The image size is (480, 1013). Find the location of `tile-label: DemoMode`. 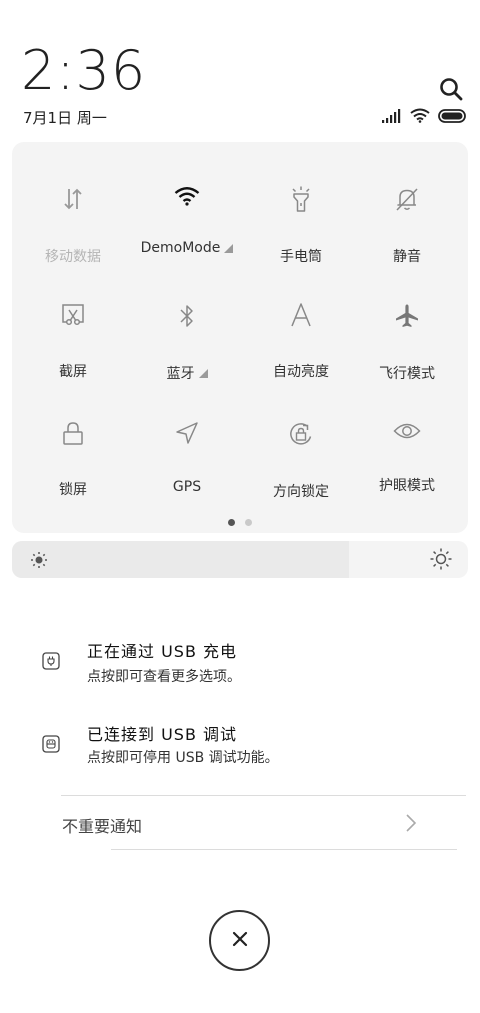

tile-label: DemoMode is located at coordinates (180, 248).